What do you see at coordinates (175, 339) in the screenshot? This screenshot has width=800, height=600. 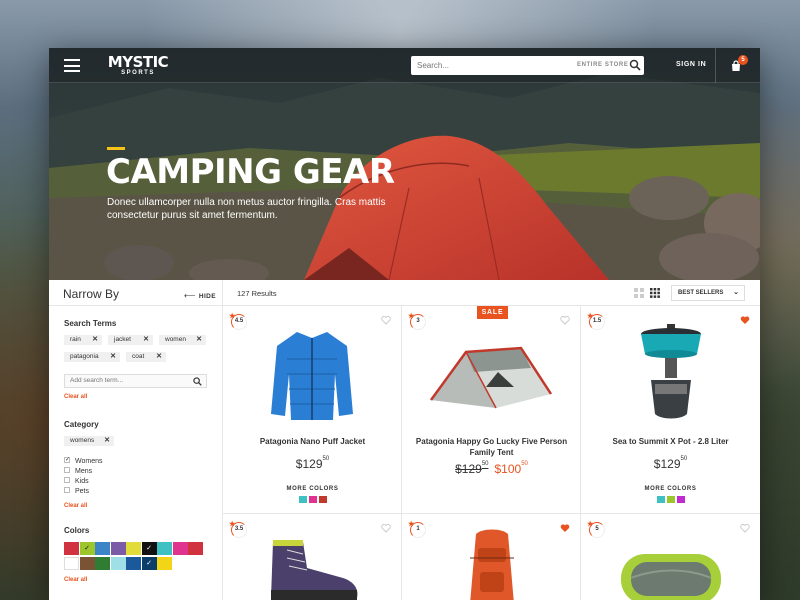 I see `search-term-label: women` at bounding box center [175, 339].